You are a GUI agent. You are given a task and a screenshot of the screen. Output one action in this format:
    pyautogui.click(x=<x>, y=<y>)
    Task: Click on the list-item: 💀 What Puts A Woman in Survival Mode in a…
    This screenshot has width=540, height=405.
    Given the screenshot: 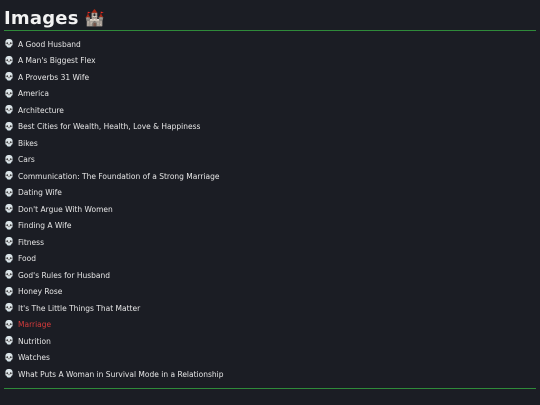 What is the action you would take?
    pyautogui.click(x=114, y=374)
    